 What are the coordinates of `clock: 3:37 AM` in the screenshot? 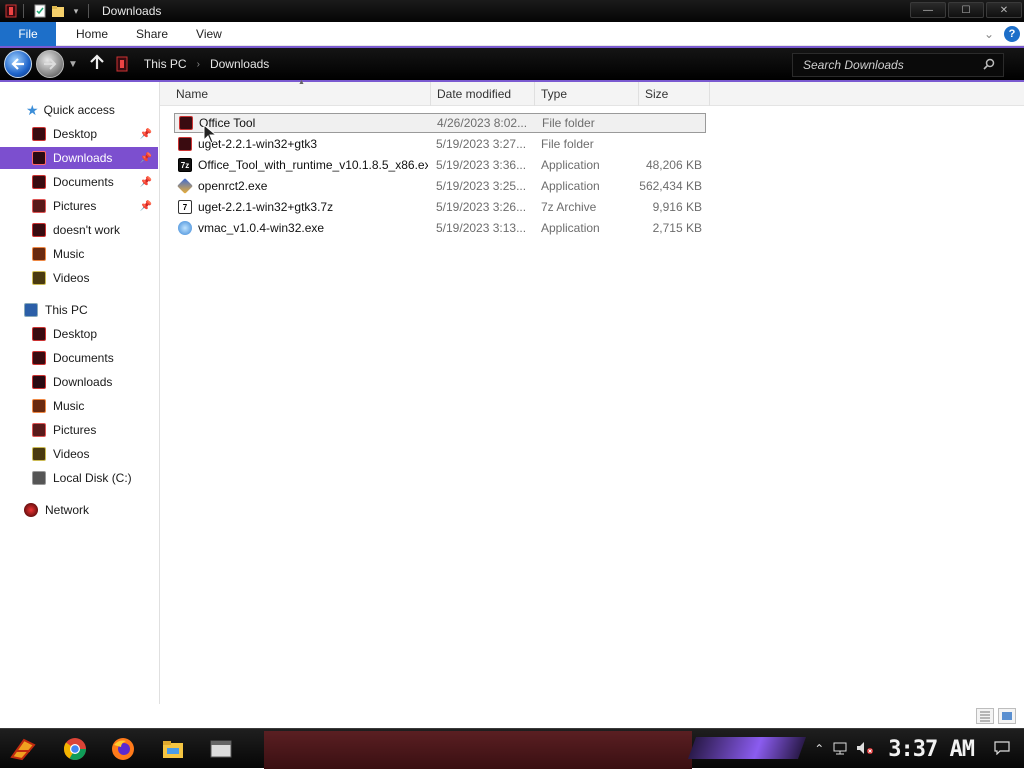 It's located at (931, 749).